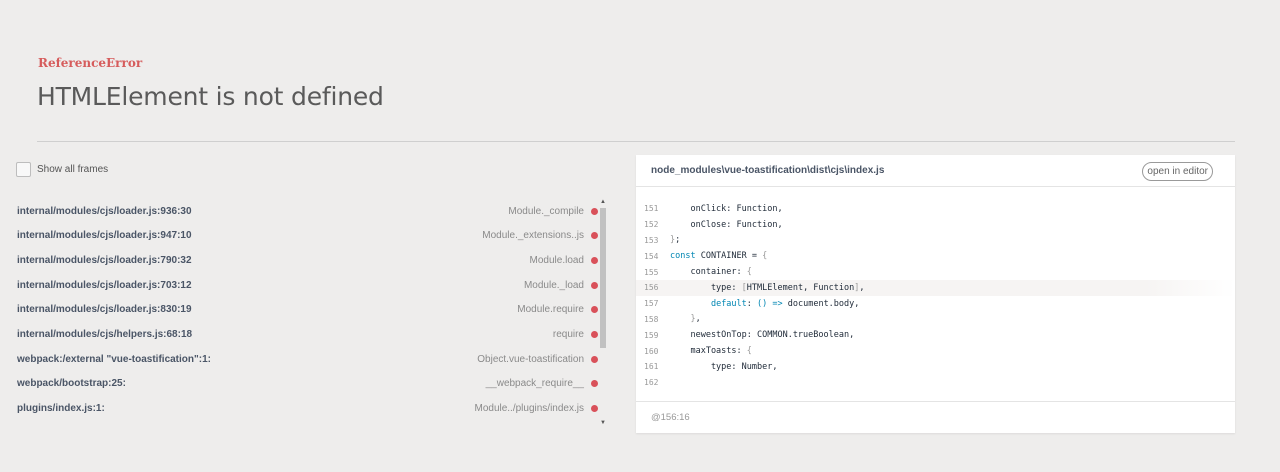 The width and height of the screenshot is (1280, 472). Describe the element at coordinates (553, 285) in the screenshot. I see `frame-method: Module._load` at that location.